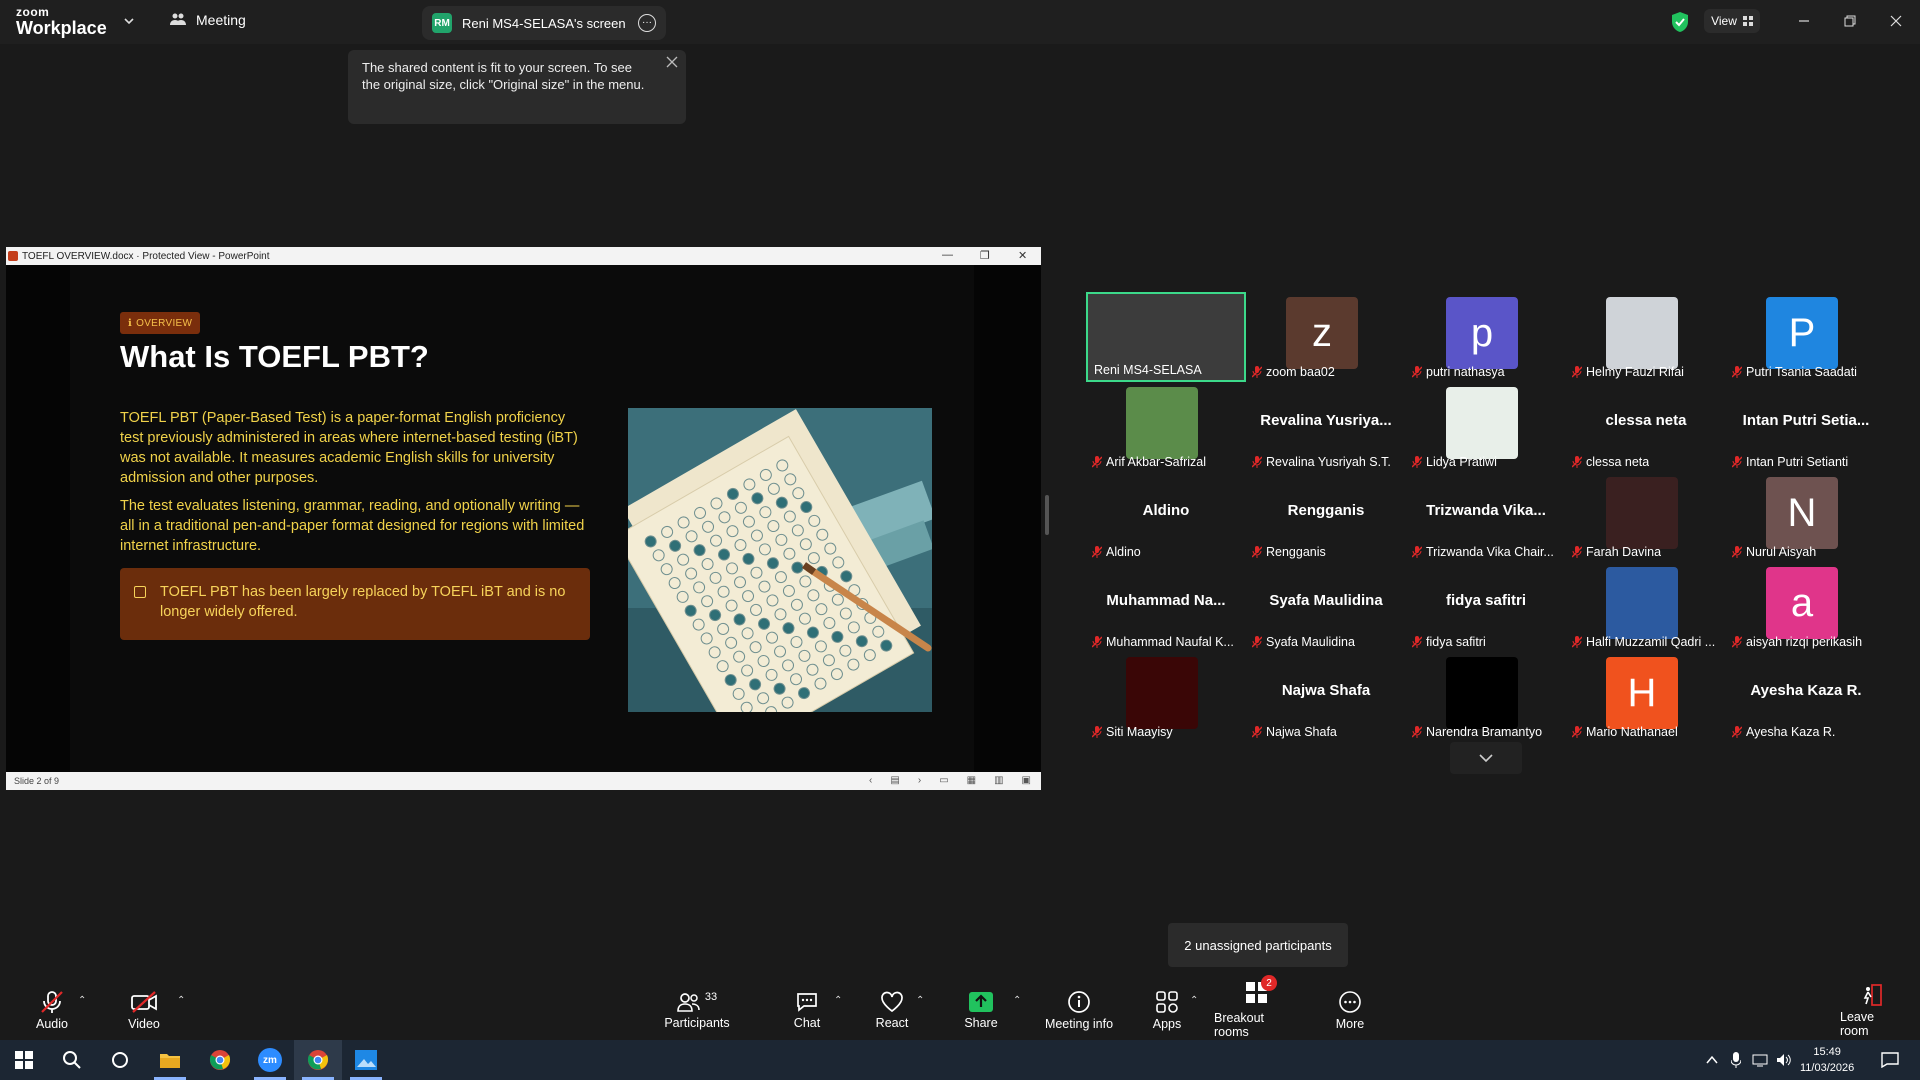 This screenshot has width=1920, height=1080. What do you see at coordinates (1326, 510) in the screenshot?
I see `participant-display-name: Rengganis` at bounding box center [1326, 510].